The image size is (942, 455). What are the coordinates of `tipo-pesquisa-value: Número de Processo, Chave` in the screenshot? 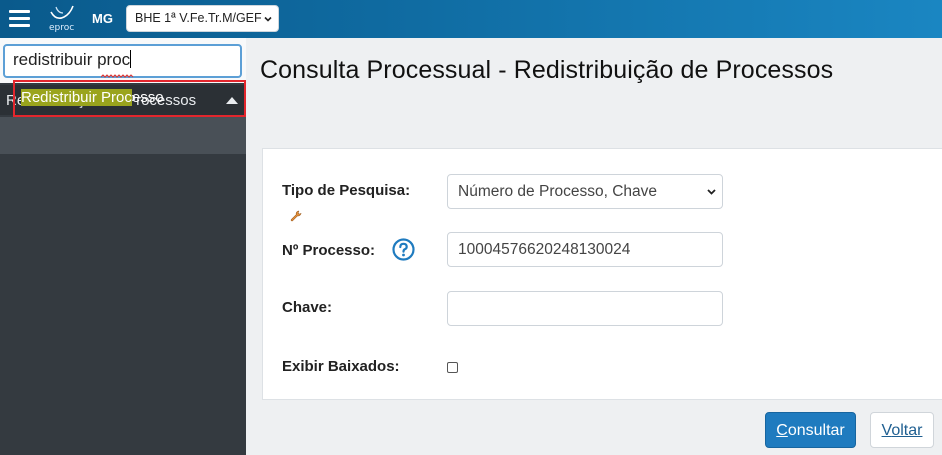 It's located at (558, 191).